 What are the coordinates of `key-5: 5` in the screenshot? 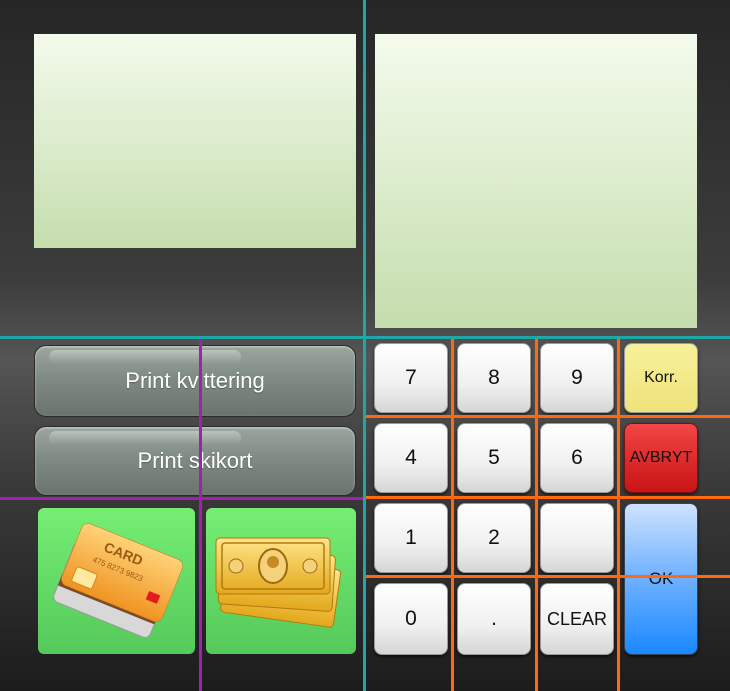 It's located at (494, 458).